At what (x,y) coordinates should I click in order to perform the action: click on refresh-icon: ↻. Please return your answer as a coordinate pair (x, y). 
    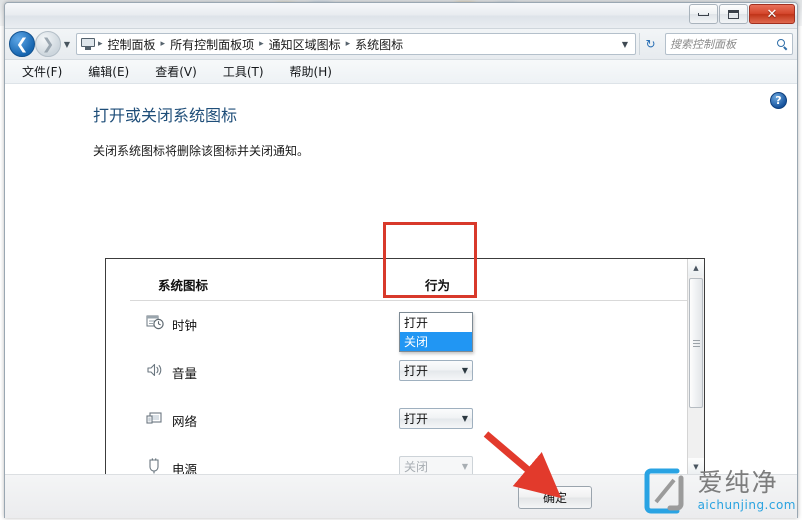
    Looking at the image, I should click on (650, 44).